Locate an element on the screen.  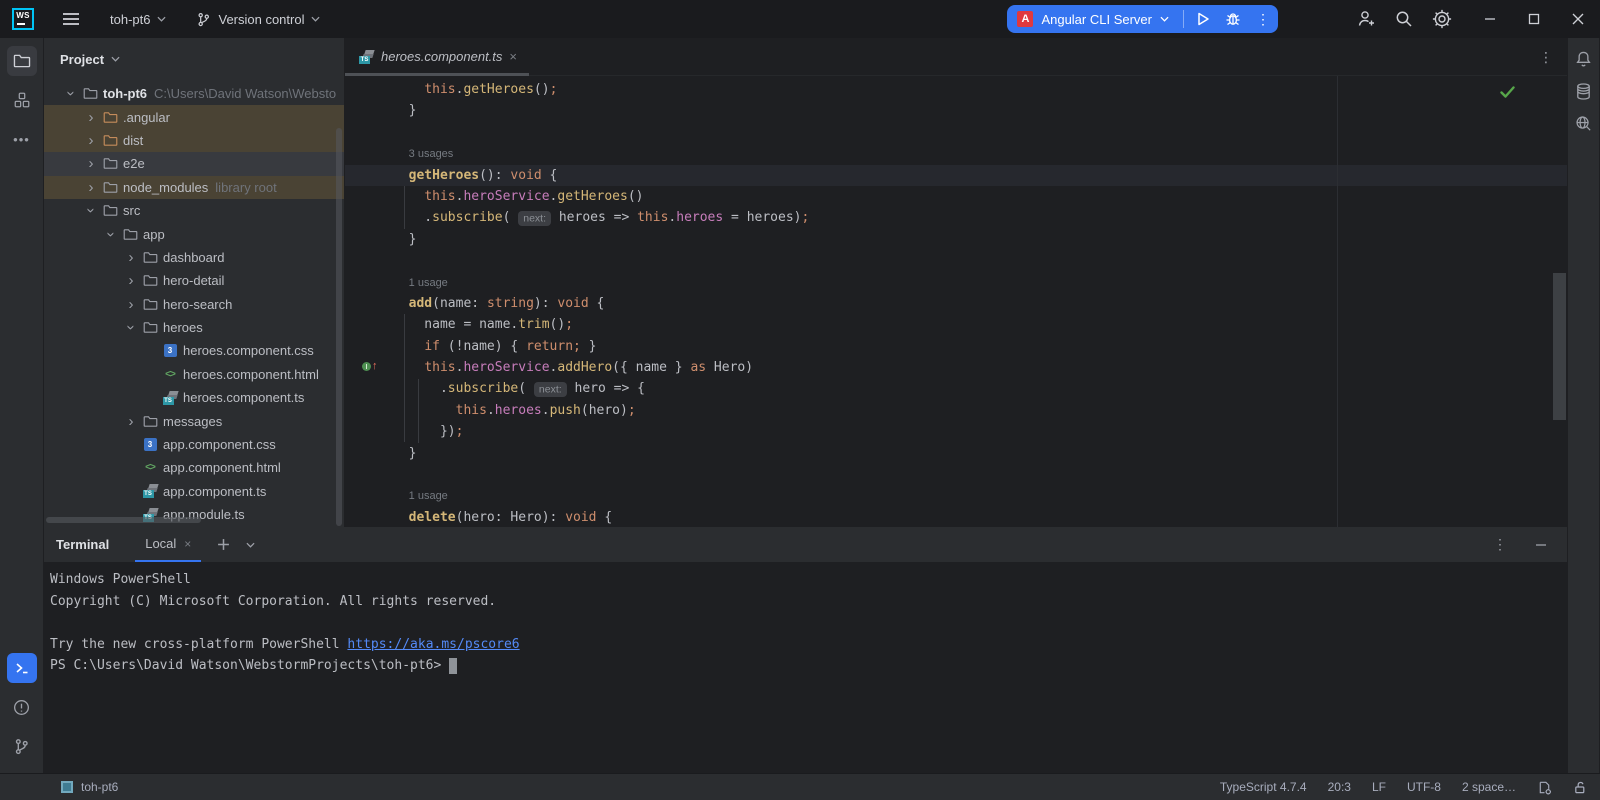
terminal-dropdown-button is located at coordinates (250, 545).